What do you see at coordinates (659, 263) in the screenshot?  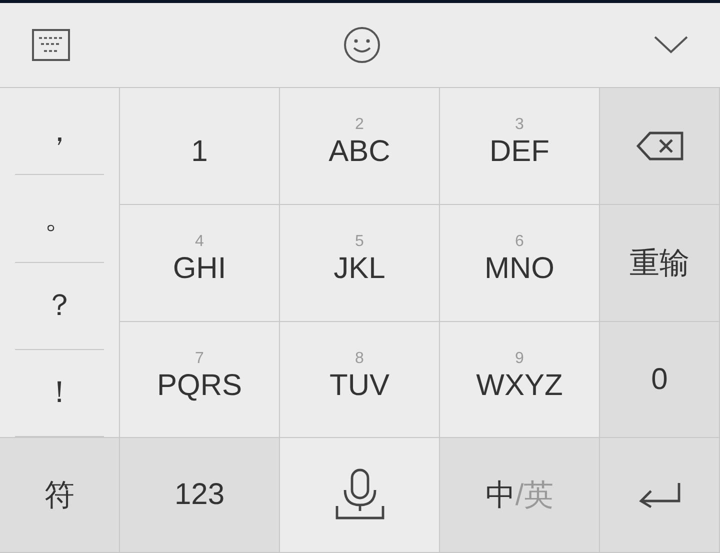 I see `function-key: 重输` at bounding box center [659, 263].